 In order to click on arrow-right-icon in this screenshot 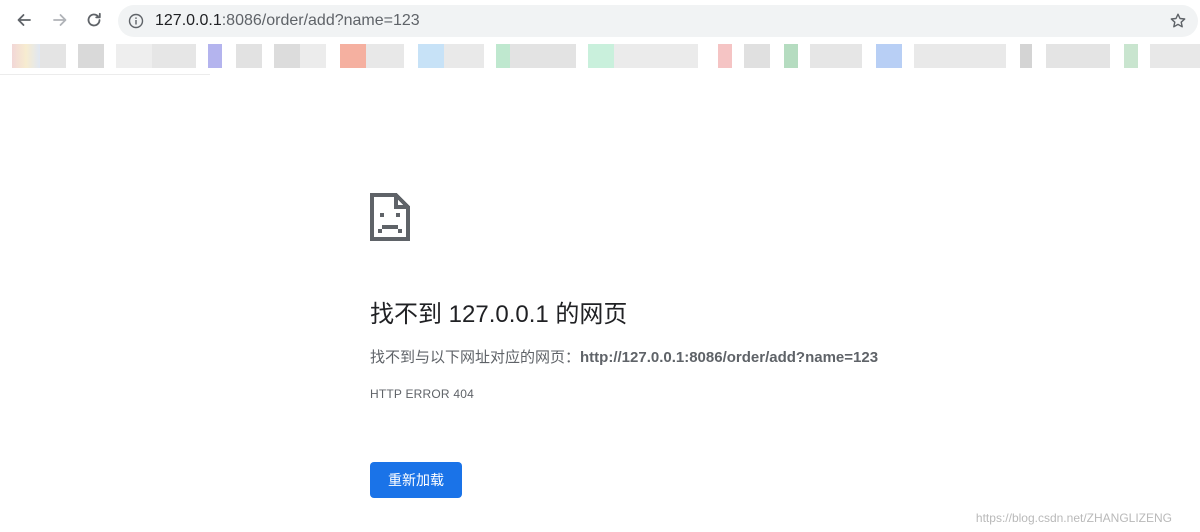, I will do `click(60, 20)`.